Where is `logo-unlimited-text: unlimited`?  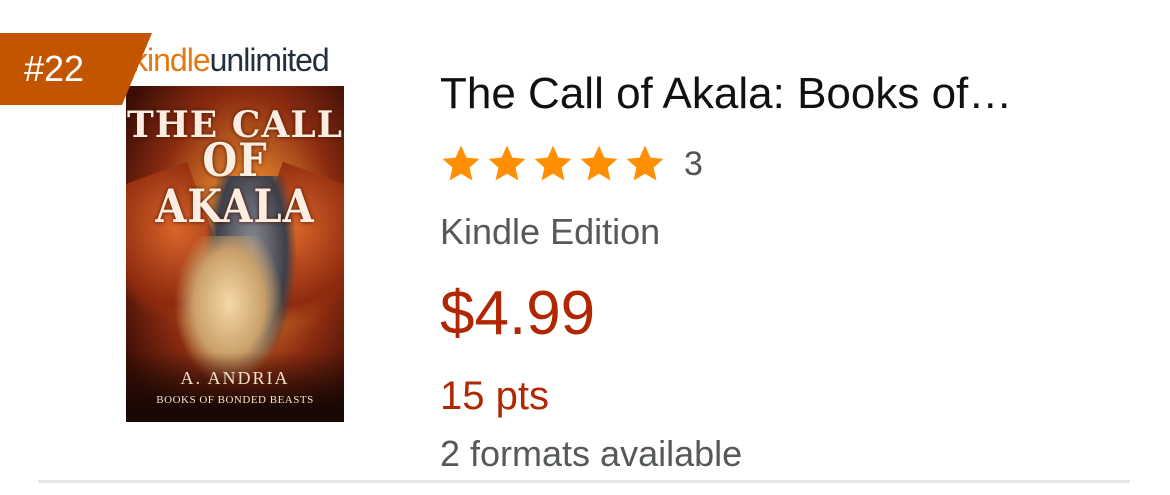
logo-unlimited-text: unlimited is located at coordinates (269, 60).